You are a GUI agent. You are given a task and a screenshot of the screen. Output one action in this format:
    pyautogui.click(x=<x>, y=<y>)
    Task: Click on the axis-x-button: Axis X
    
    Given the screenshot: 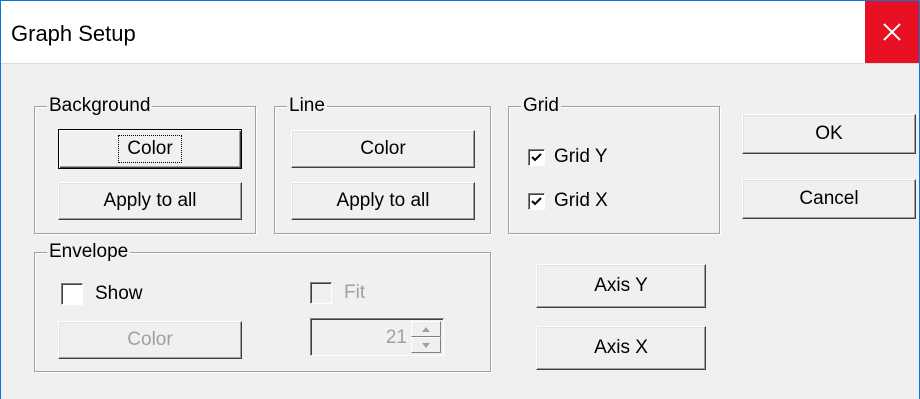 What is the action you would take?
    pyautogui.click(x=621, y=348)
    